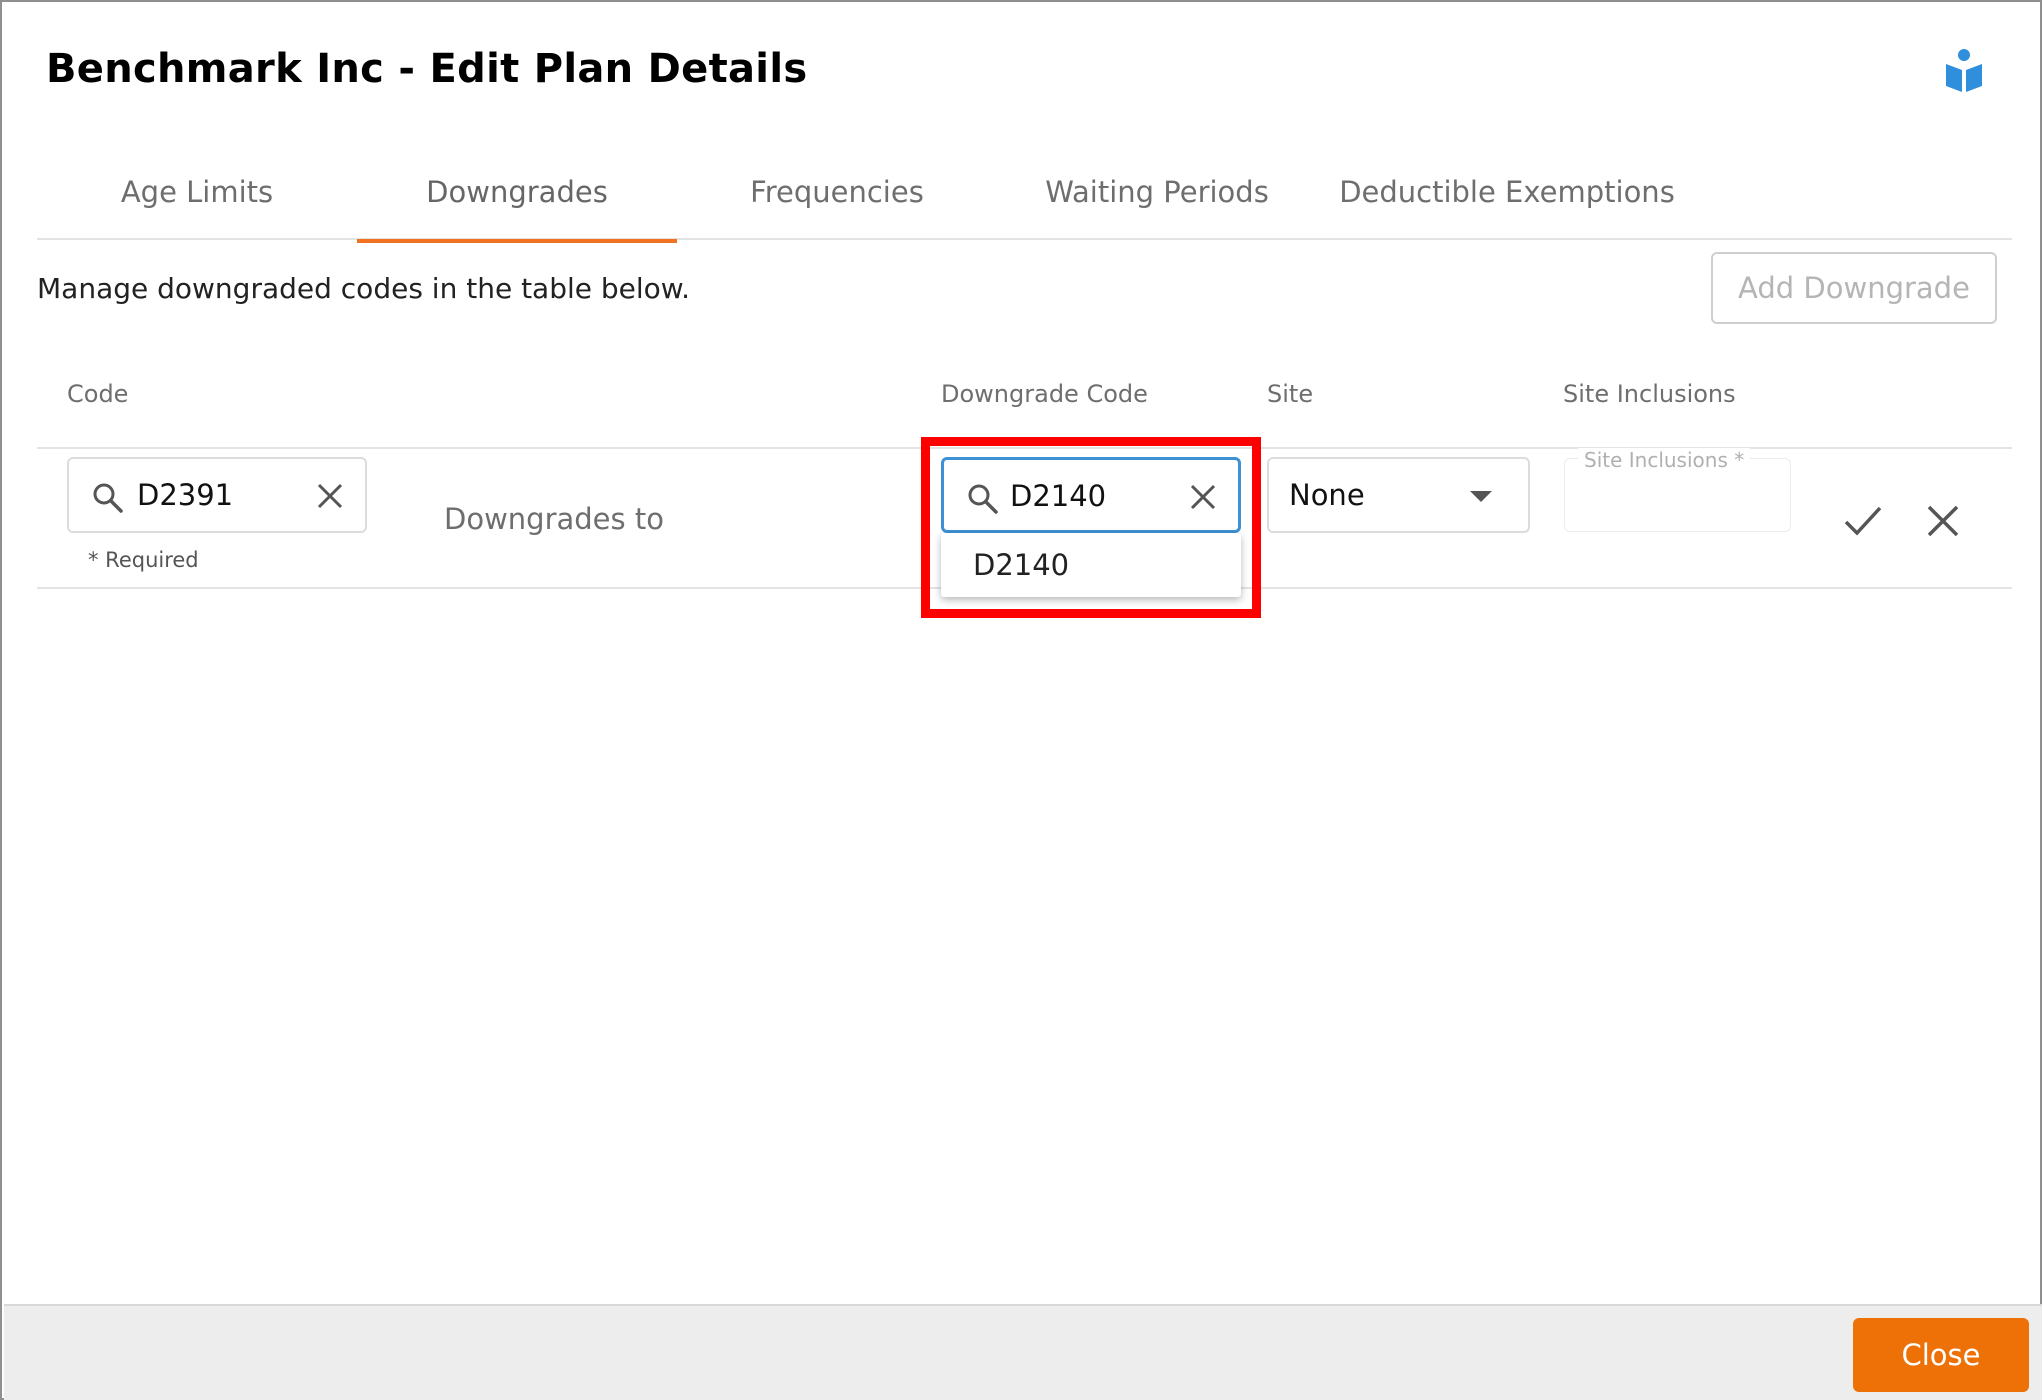  I want to click on book-reader-icon, so click(1964, 71).